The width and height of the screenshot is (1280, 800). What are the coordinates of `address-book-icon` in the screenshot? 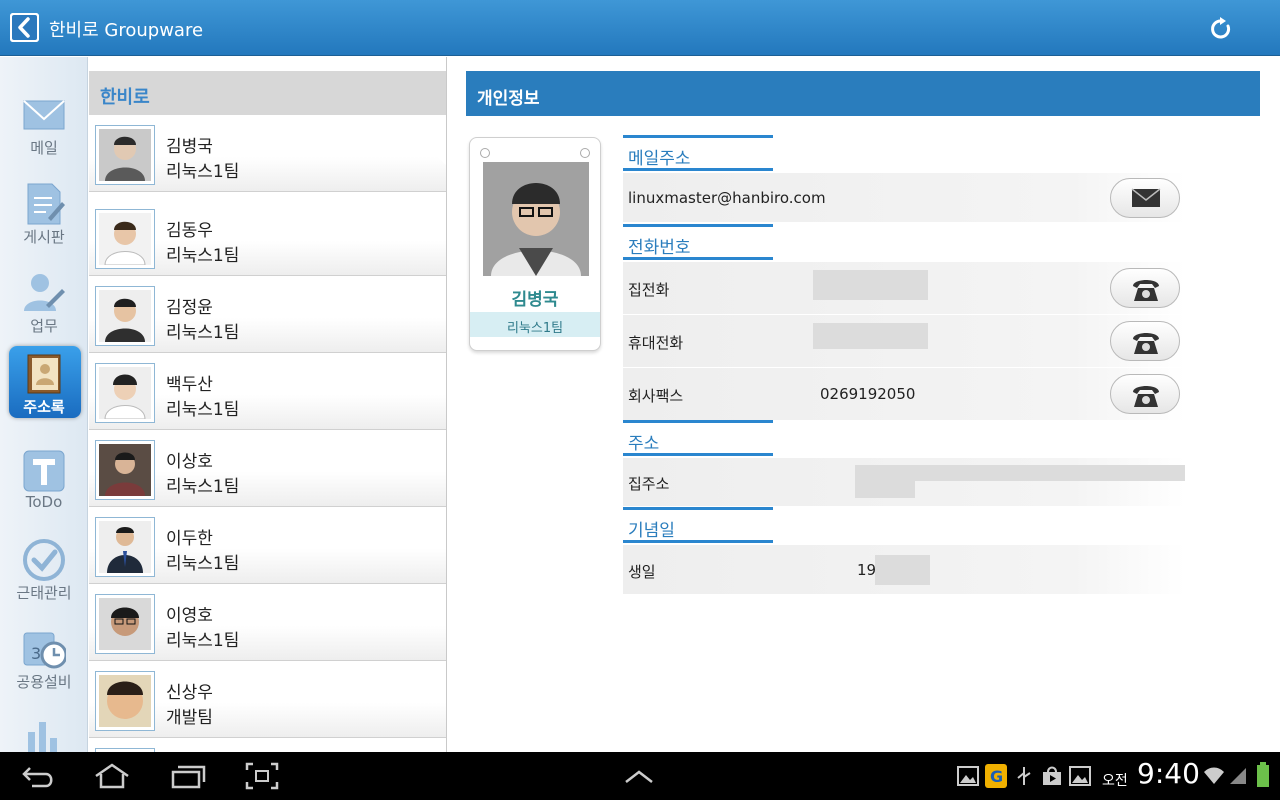 It's located at (44, 374).